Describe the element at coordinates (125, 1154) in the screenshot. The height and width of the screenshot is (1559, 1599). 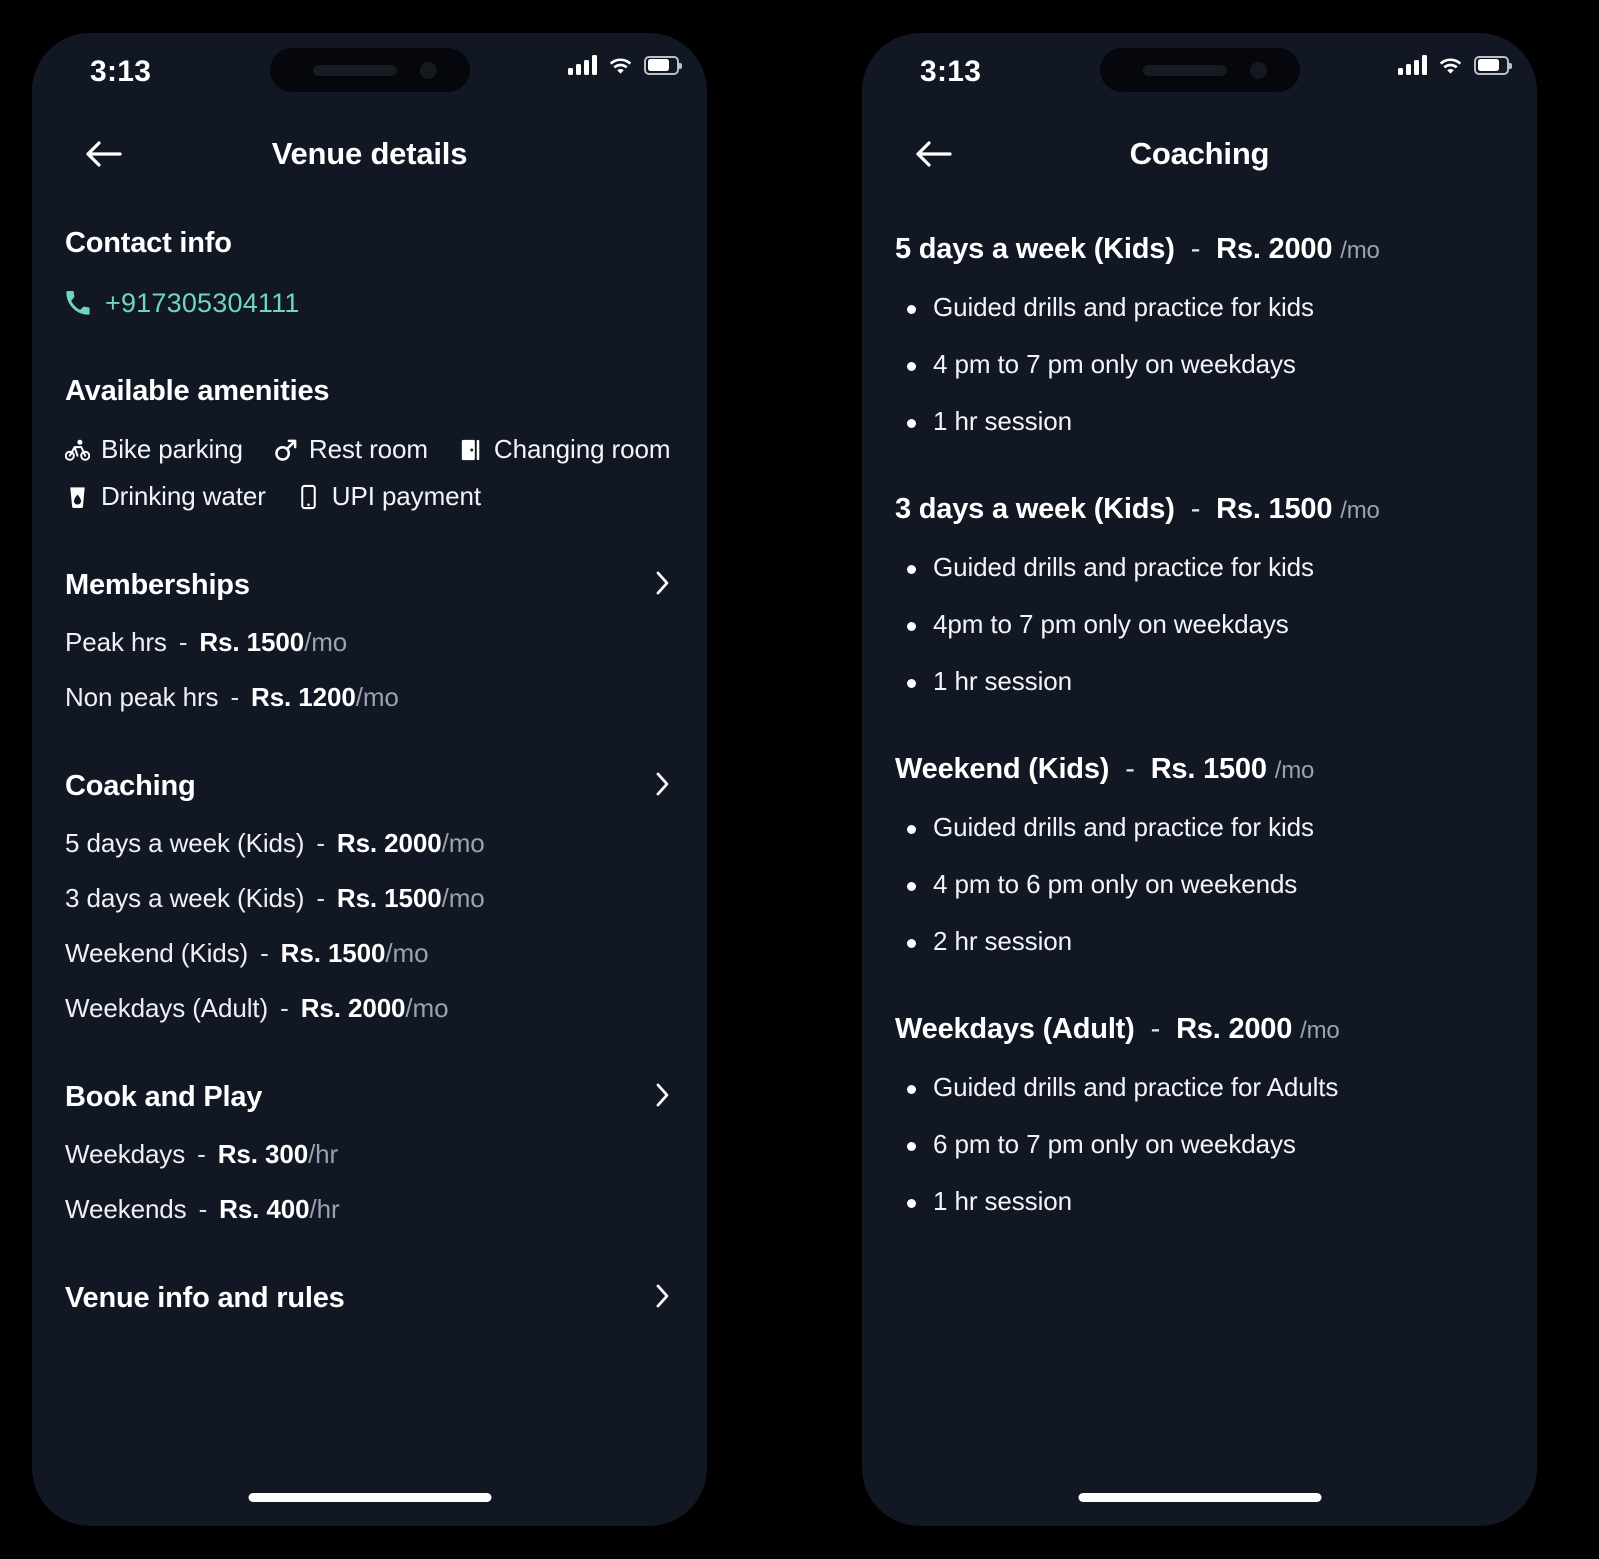
I see `row-label: Weekdays` at that location.